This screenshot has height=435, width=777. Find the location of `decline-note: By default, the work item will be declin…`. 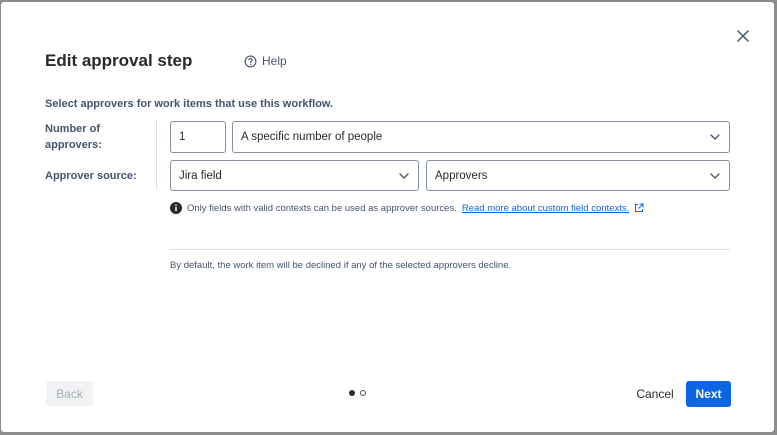

decline-note: By default, the work item will be declin… is located at coordinates (341, 265).